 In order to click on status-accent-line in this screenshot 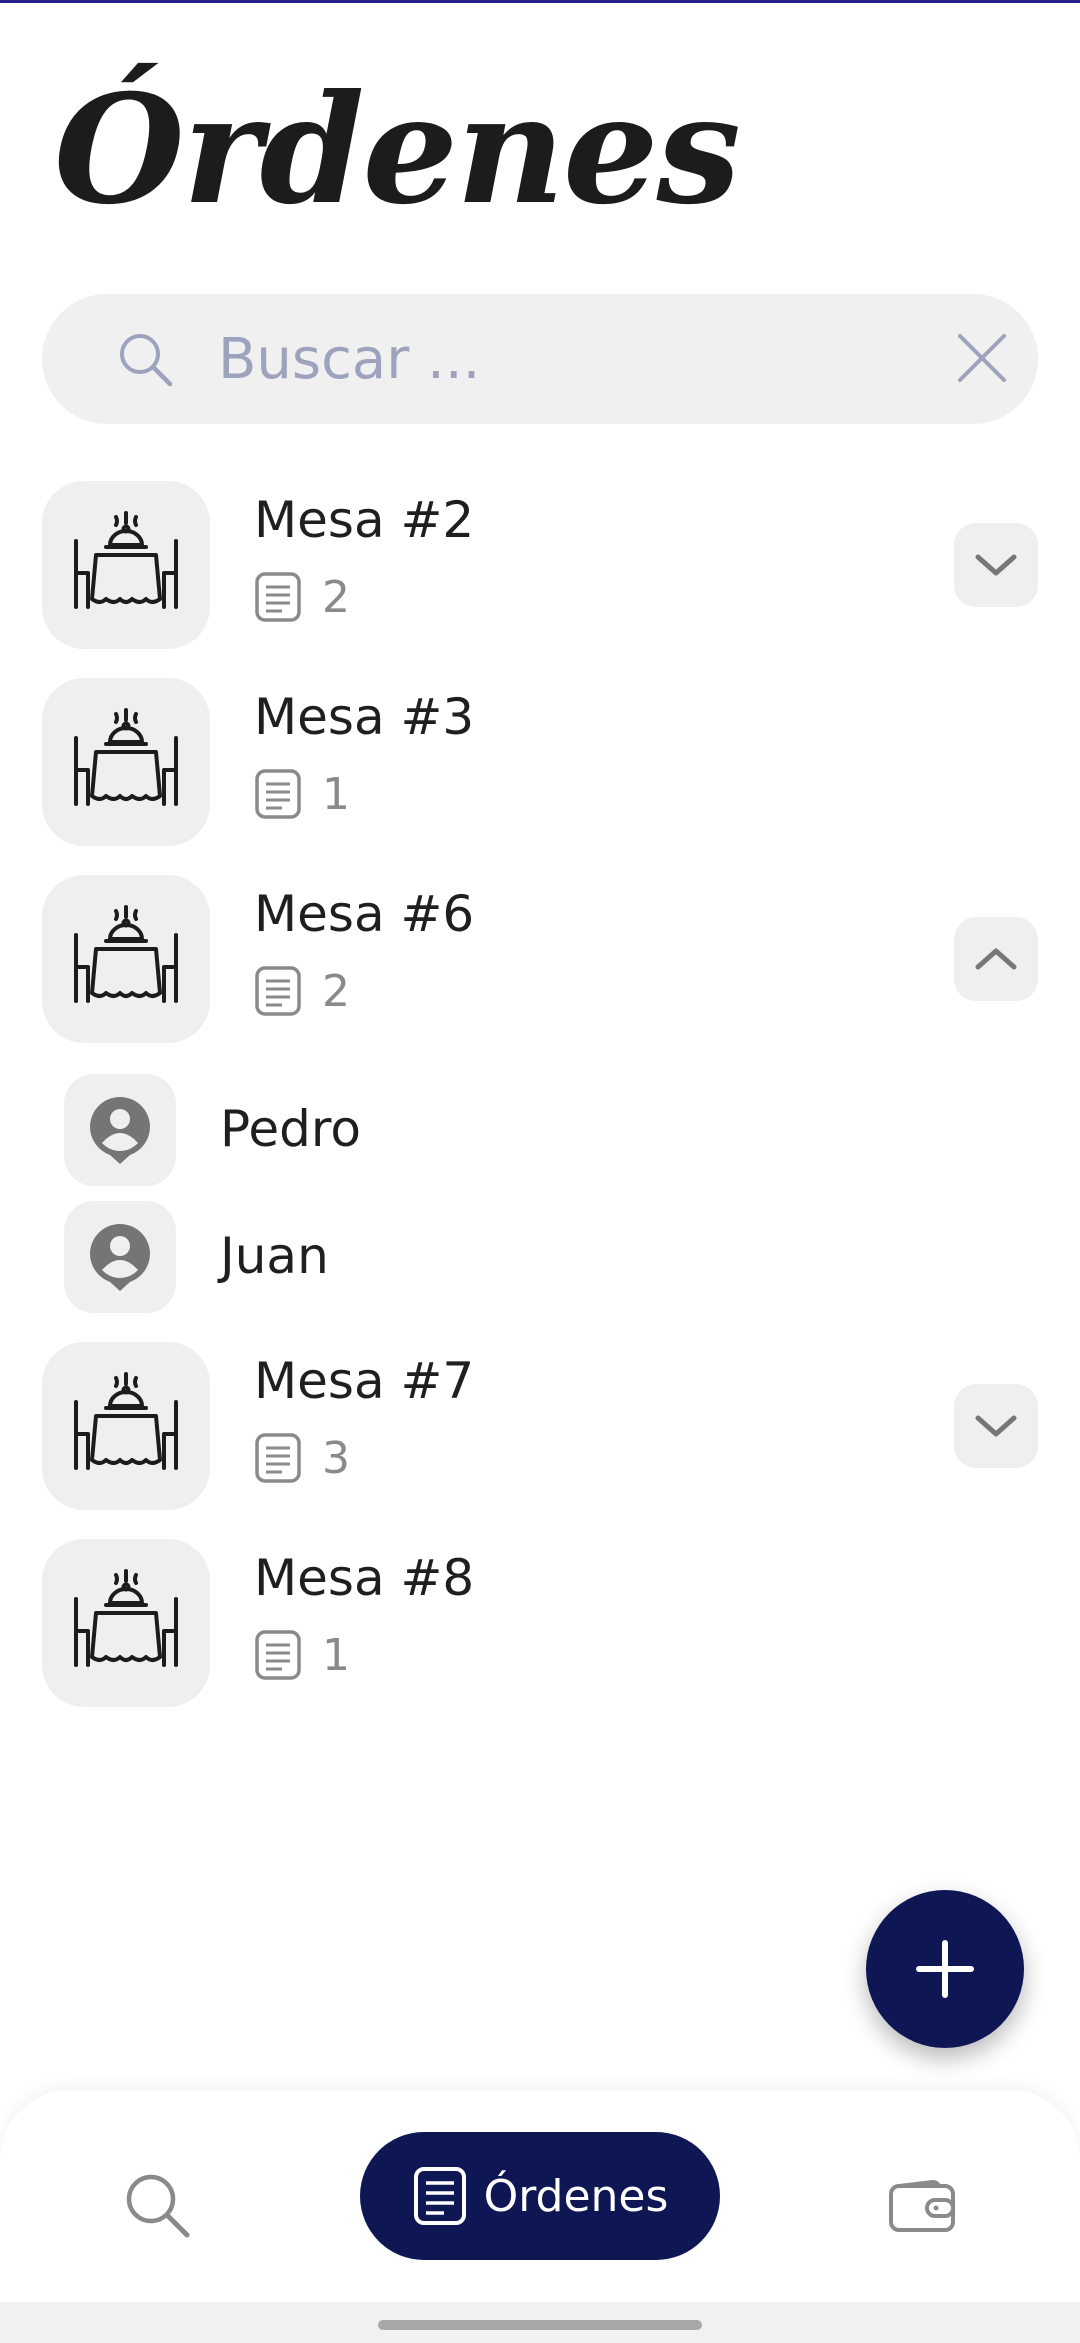, I will do `click(540, 1)`.